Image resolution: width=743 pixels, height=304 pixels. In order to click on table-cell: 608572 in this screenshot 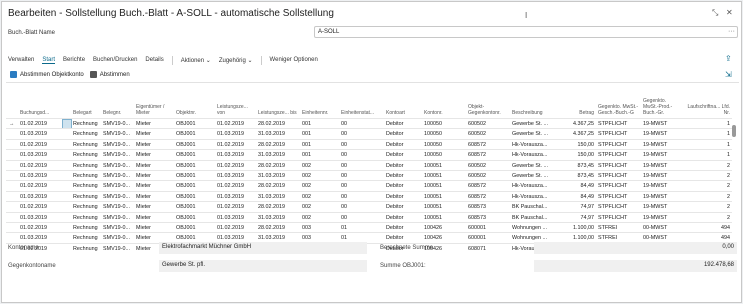, I will do `click(477, 144)`.